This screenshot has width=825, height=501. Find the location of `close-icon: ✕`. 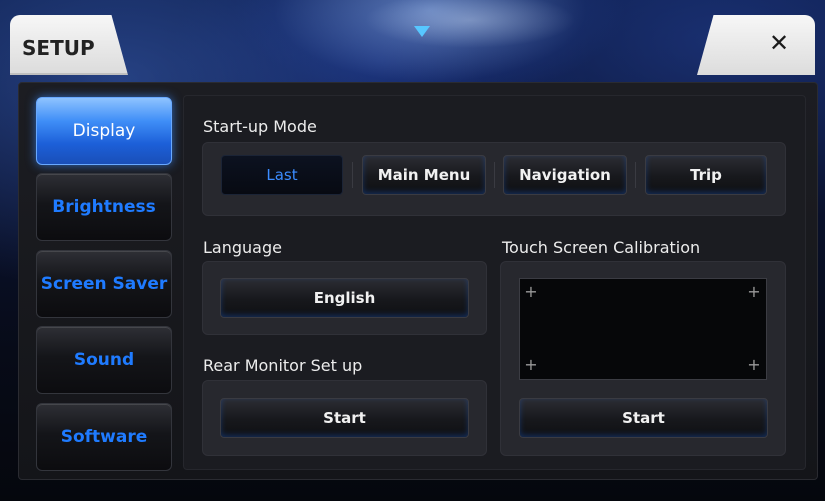

close-icon: ✕ is located at coordinates (779, 43).